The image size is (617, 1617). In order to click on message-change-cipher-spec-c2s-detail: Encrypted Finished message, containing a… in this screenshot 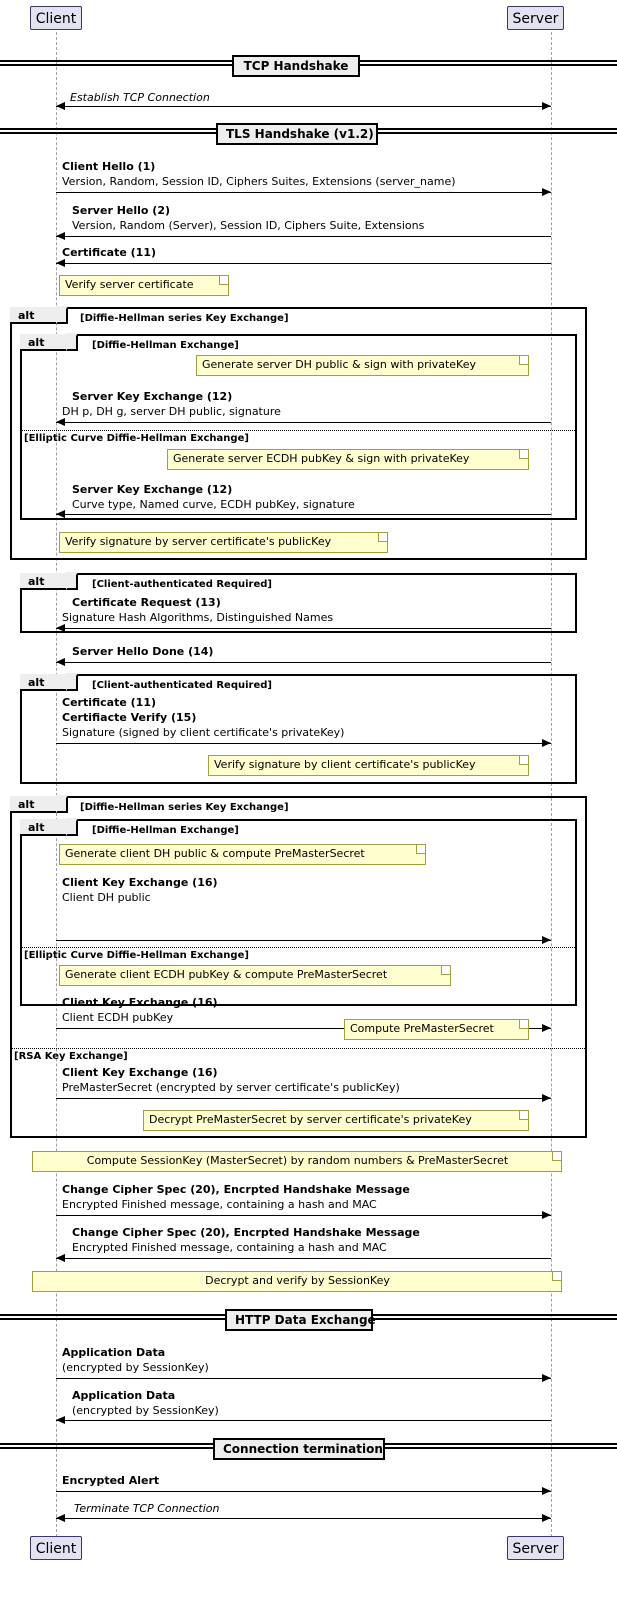, I will do `click(219, 1204)`.